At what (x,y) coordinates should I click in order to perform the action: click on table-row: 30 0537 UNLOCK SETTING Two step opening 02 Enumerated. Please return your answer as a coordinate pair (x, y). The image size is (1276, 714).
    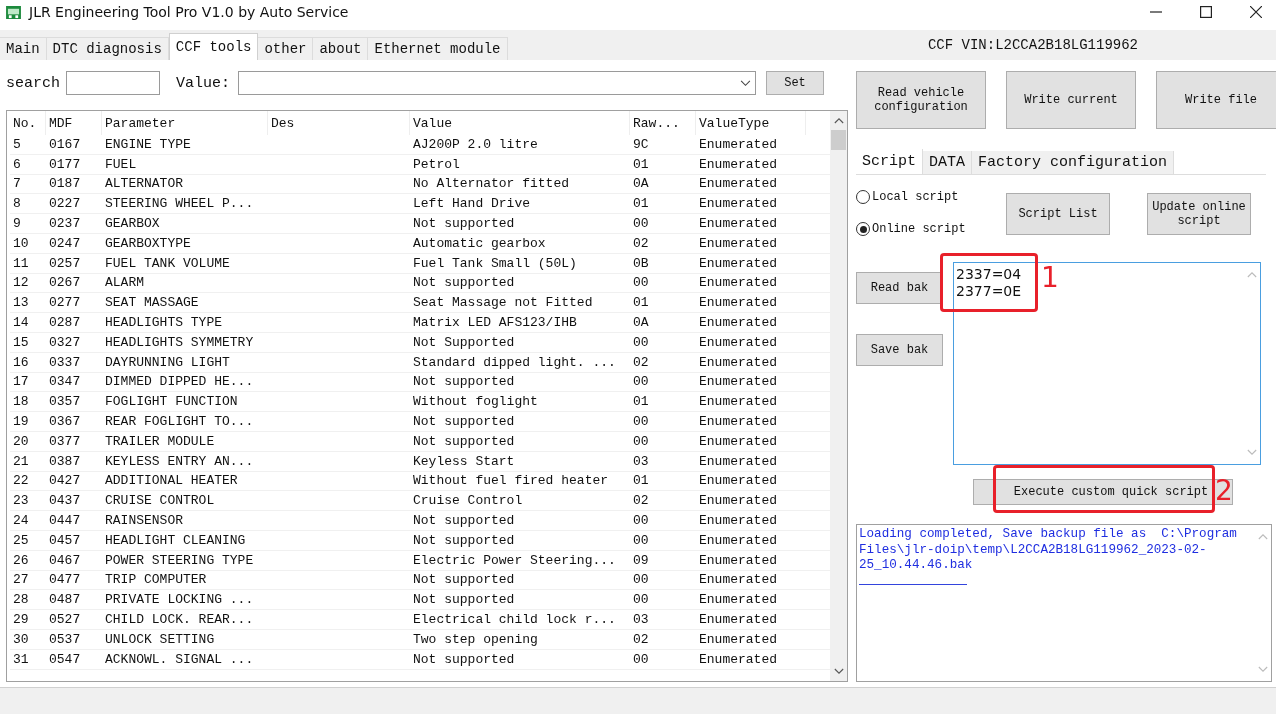
    Looking at the image, I should click on (420, 639).